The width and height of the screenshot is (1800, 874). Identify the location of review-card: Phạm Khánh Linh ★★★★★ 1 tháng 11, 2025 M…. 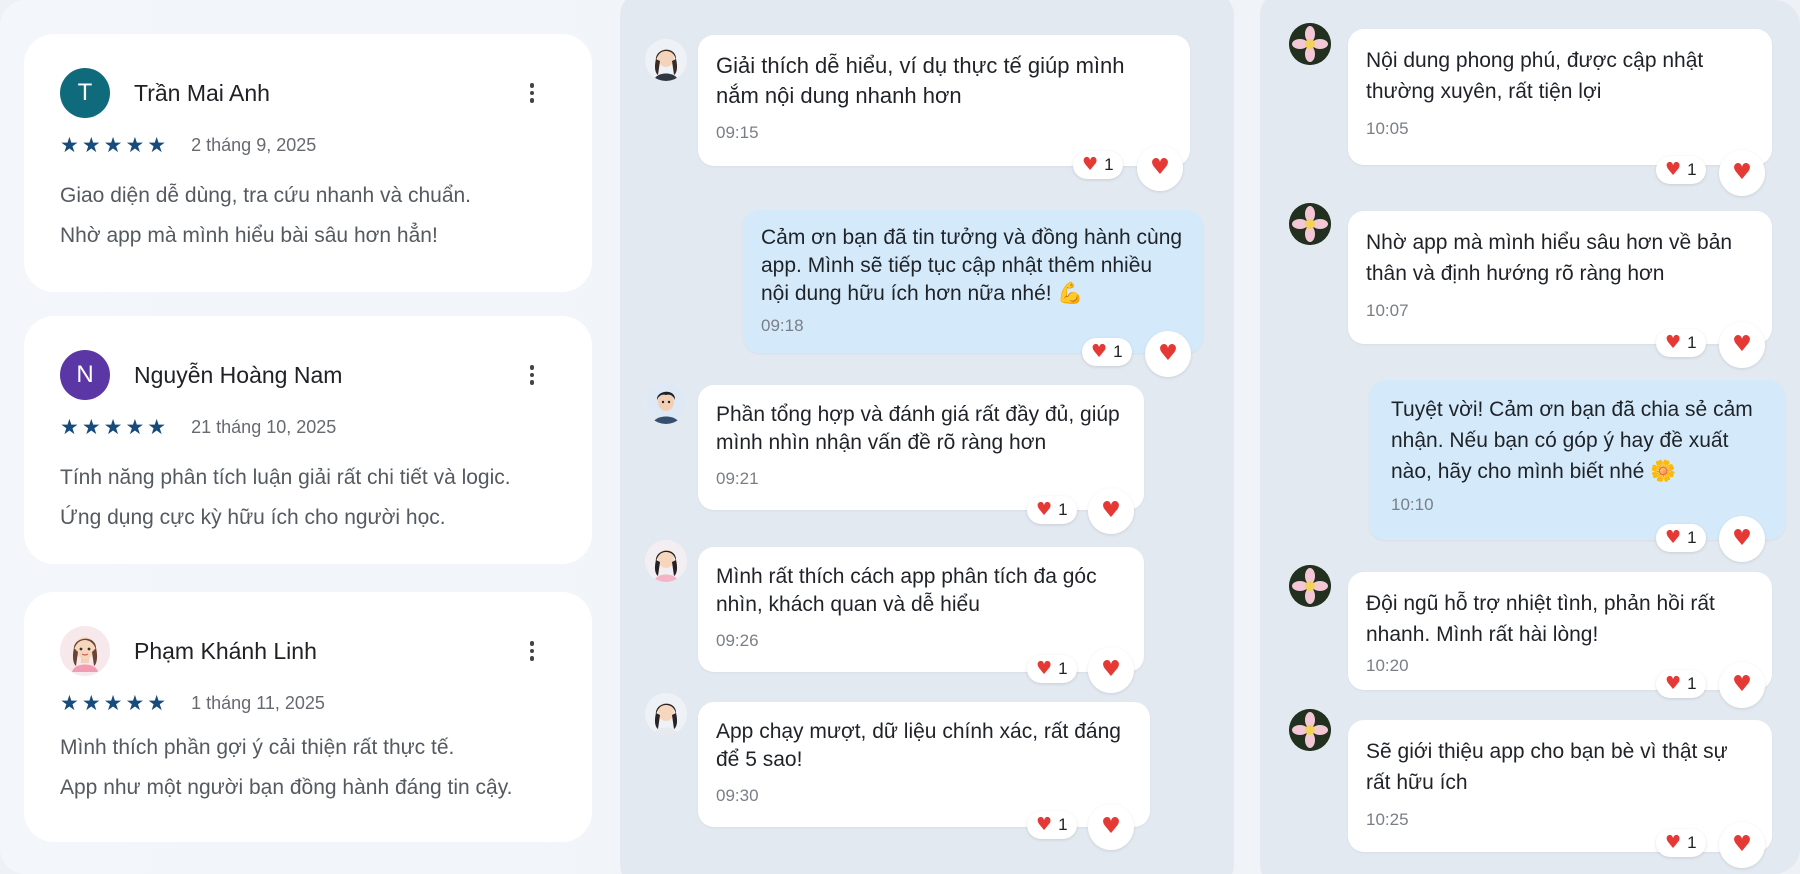
(308, 717).